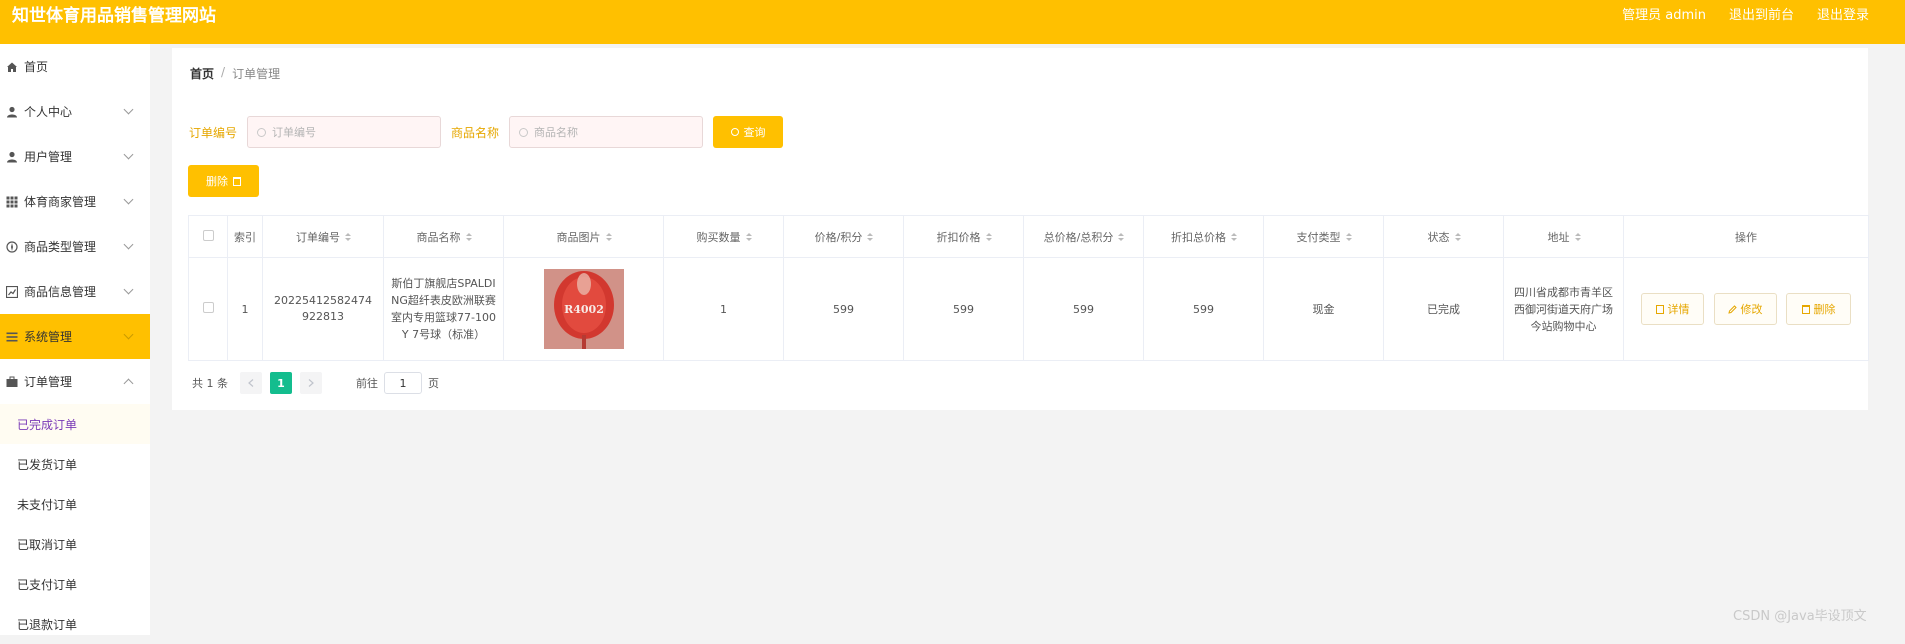 The height and width of the screenshot is (644, 1905). Describe the element at coordinates (281, 383) in the screenshot. I see `page-button-current: 1` at that location.